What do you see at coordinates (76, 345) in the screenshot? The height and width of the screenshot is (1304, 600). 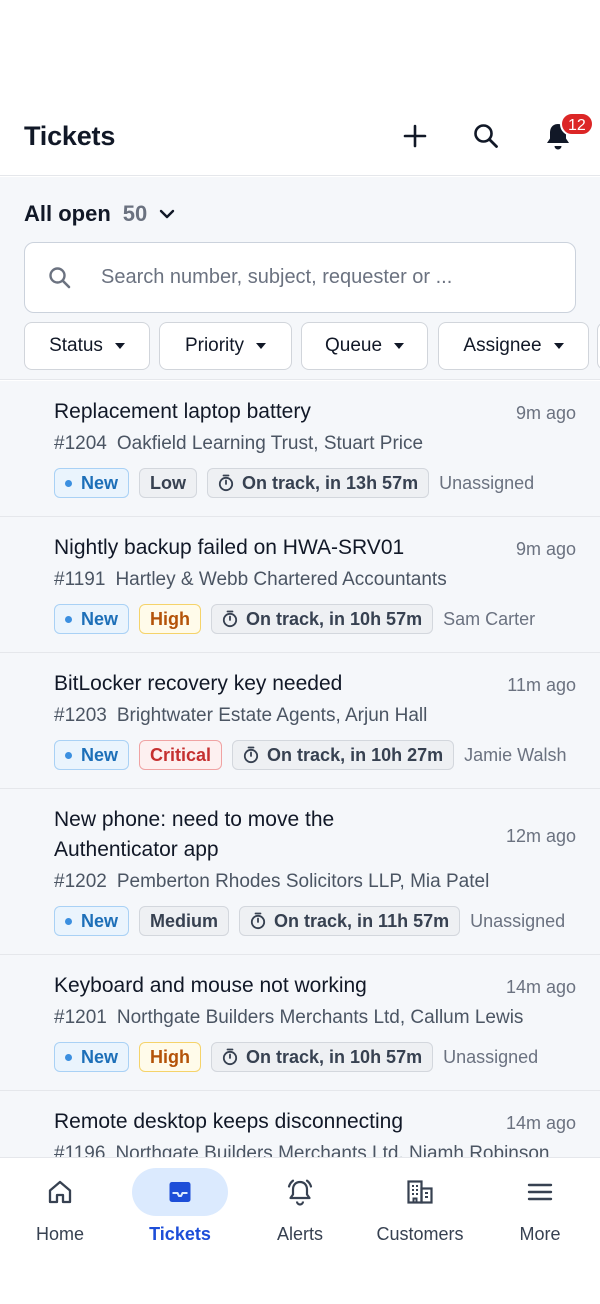 I see `chip-label: Status` at bounding box center [76, 345].